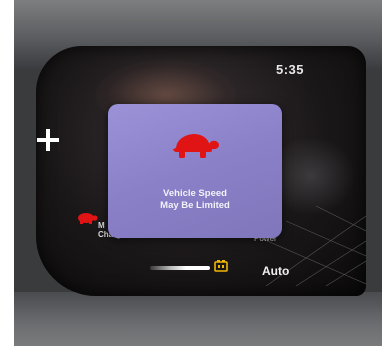 The width and height of the screenshot is (382, 346). I want to click on plus-icon, so click(48, 140).